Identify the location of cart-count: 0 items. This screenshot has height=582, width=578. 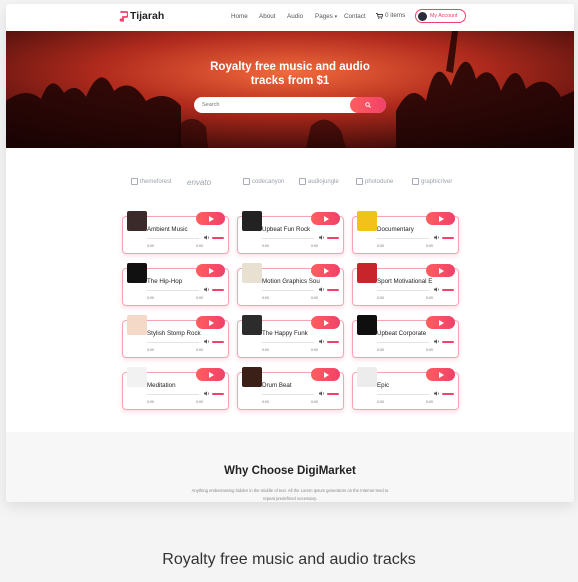
(395, 15).